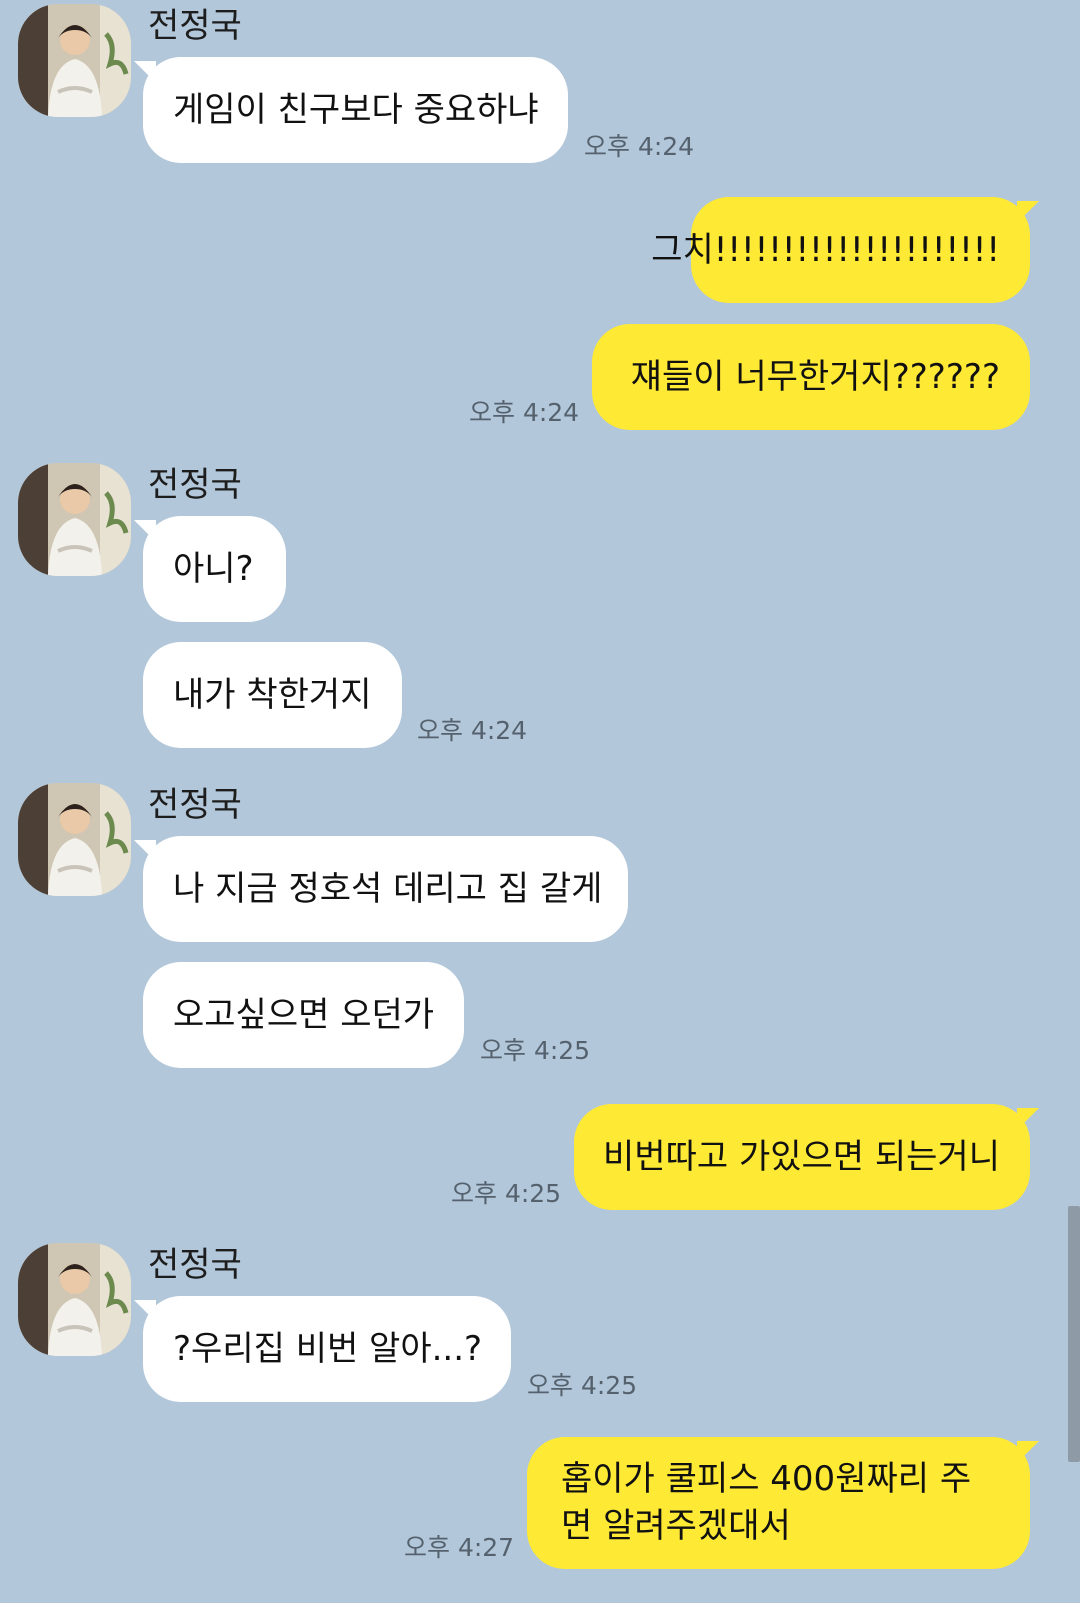  I want to click on my-message-bubble: 쟤들이 너무한거지??????, so click(811, 377).